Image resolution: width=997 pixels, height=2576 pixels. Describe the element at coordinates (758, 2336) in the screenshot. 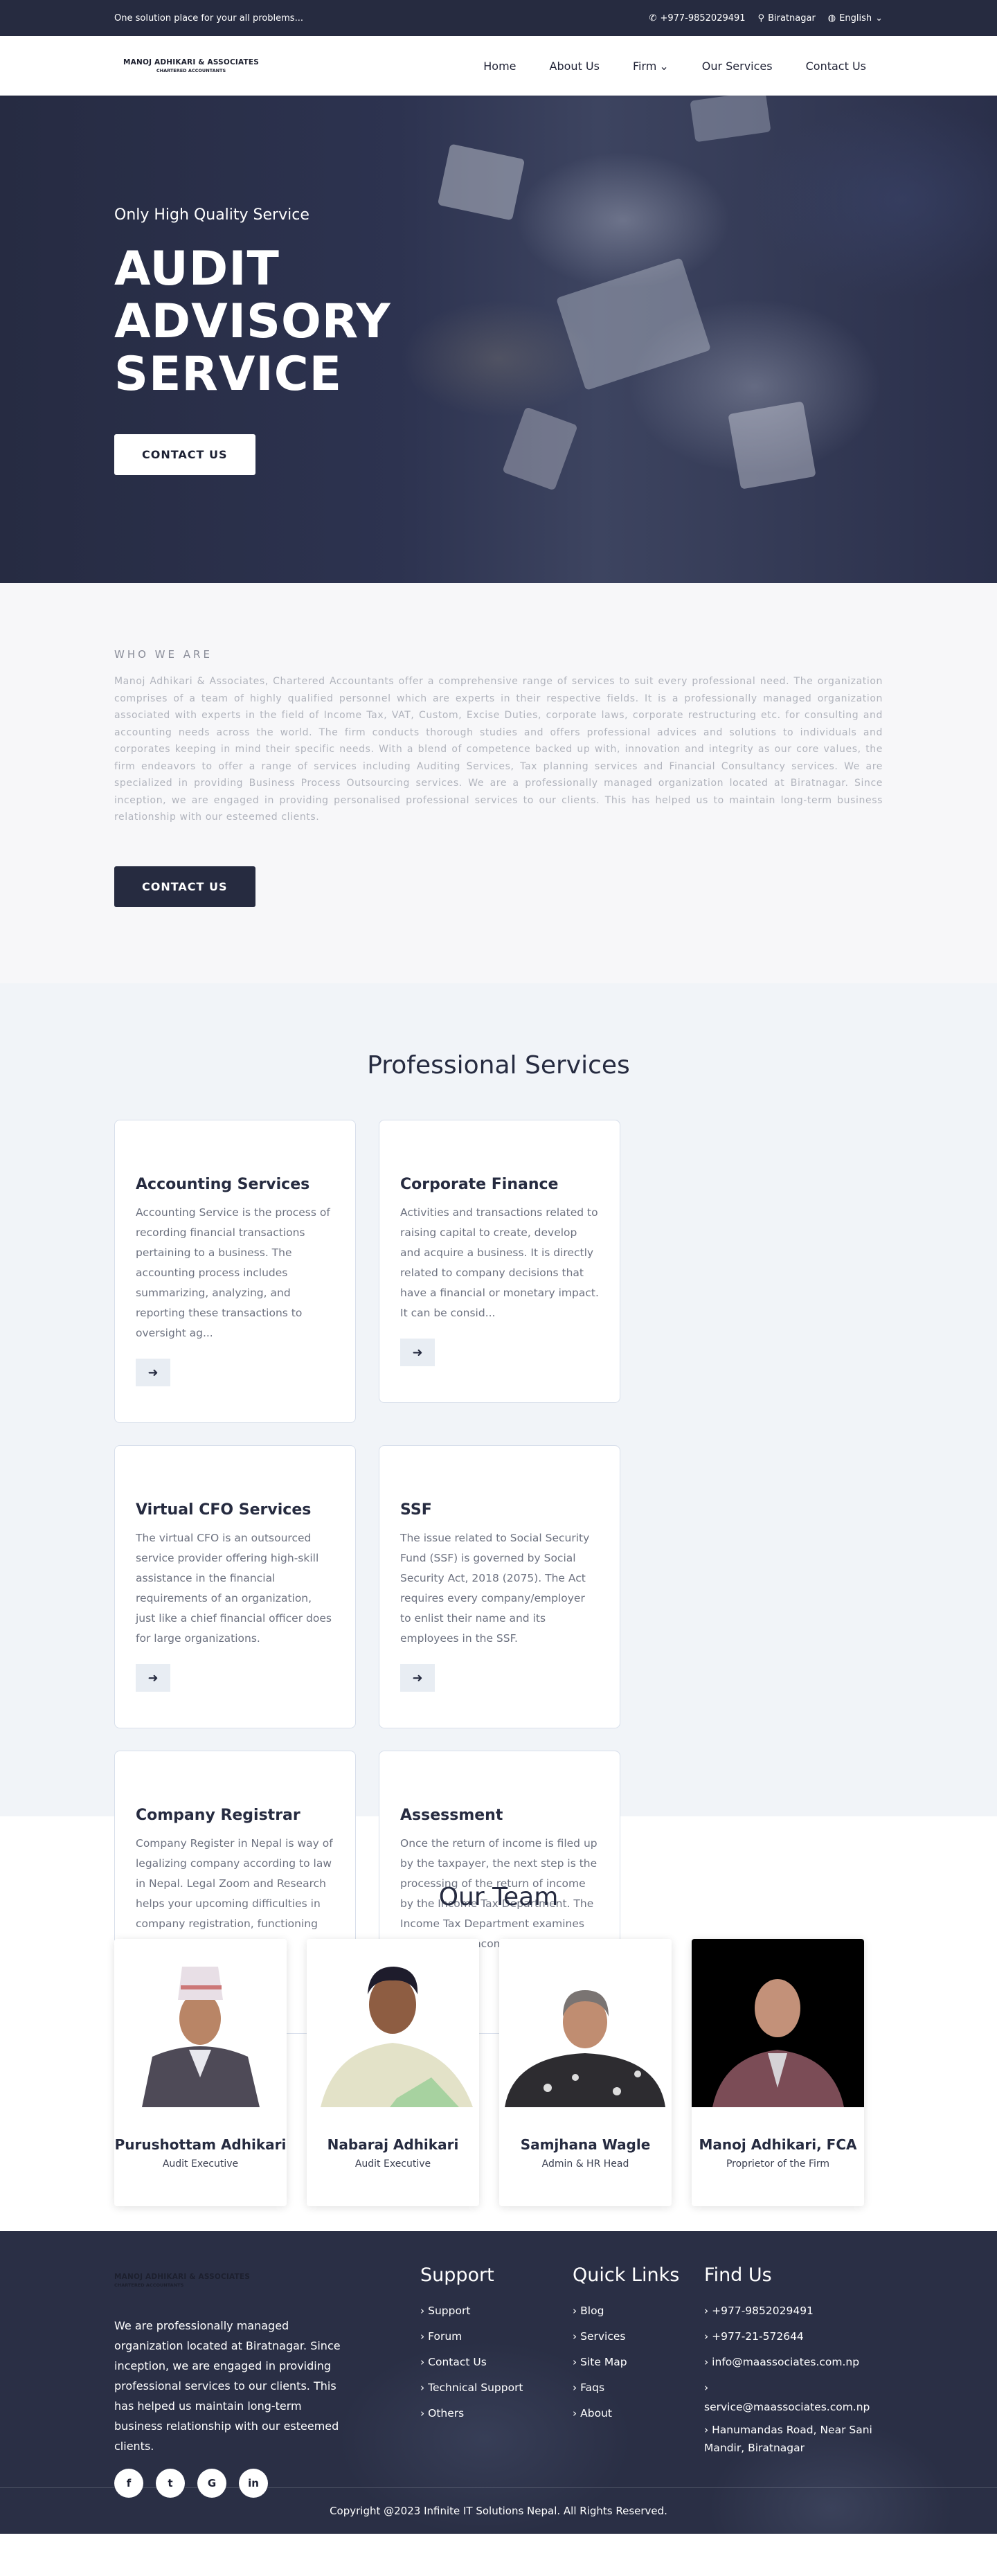

I see `contact-item-label: +977-21-572644` at that location.